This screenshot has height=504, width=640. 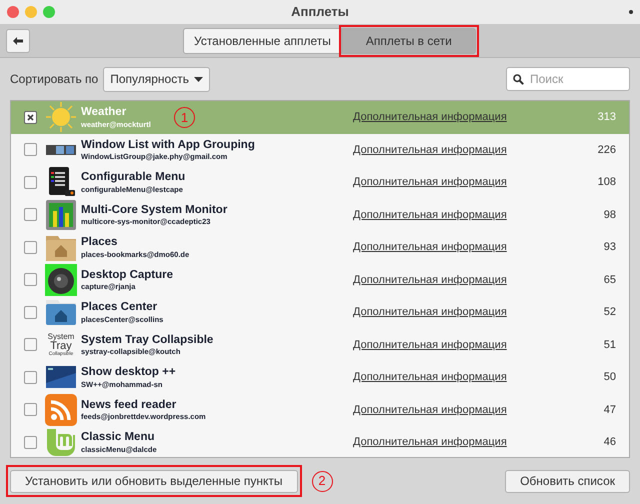 I want to click on applet-score: 226, so click(x=607, y=150).